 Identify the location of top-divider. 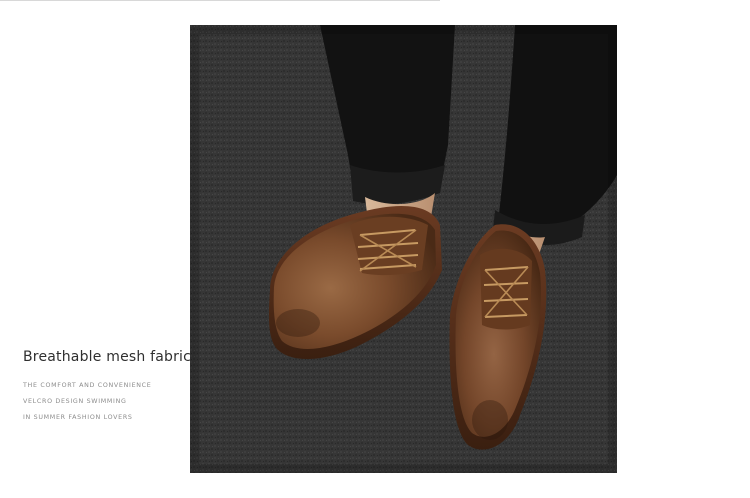
(220, 0).